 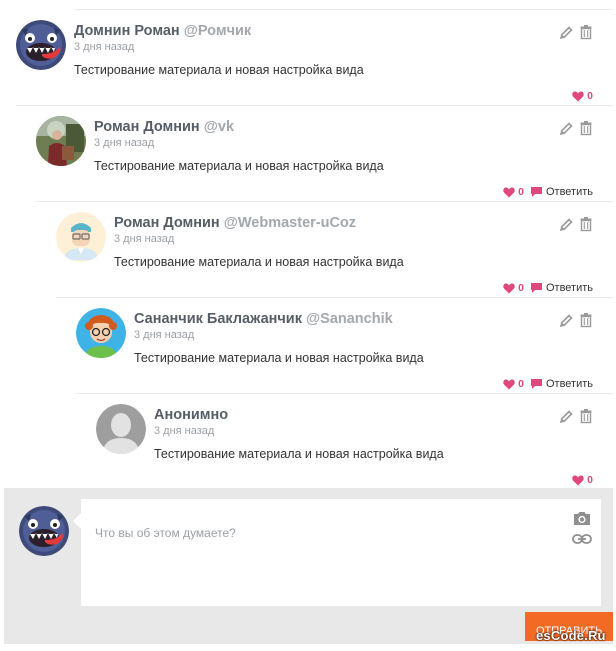 I want to click on author-handle: @vk, so click(x=219, y=127).